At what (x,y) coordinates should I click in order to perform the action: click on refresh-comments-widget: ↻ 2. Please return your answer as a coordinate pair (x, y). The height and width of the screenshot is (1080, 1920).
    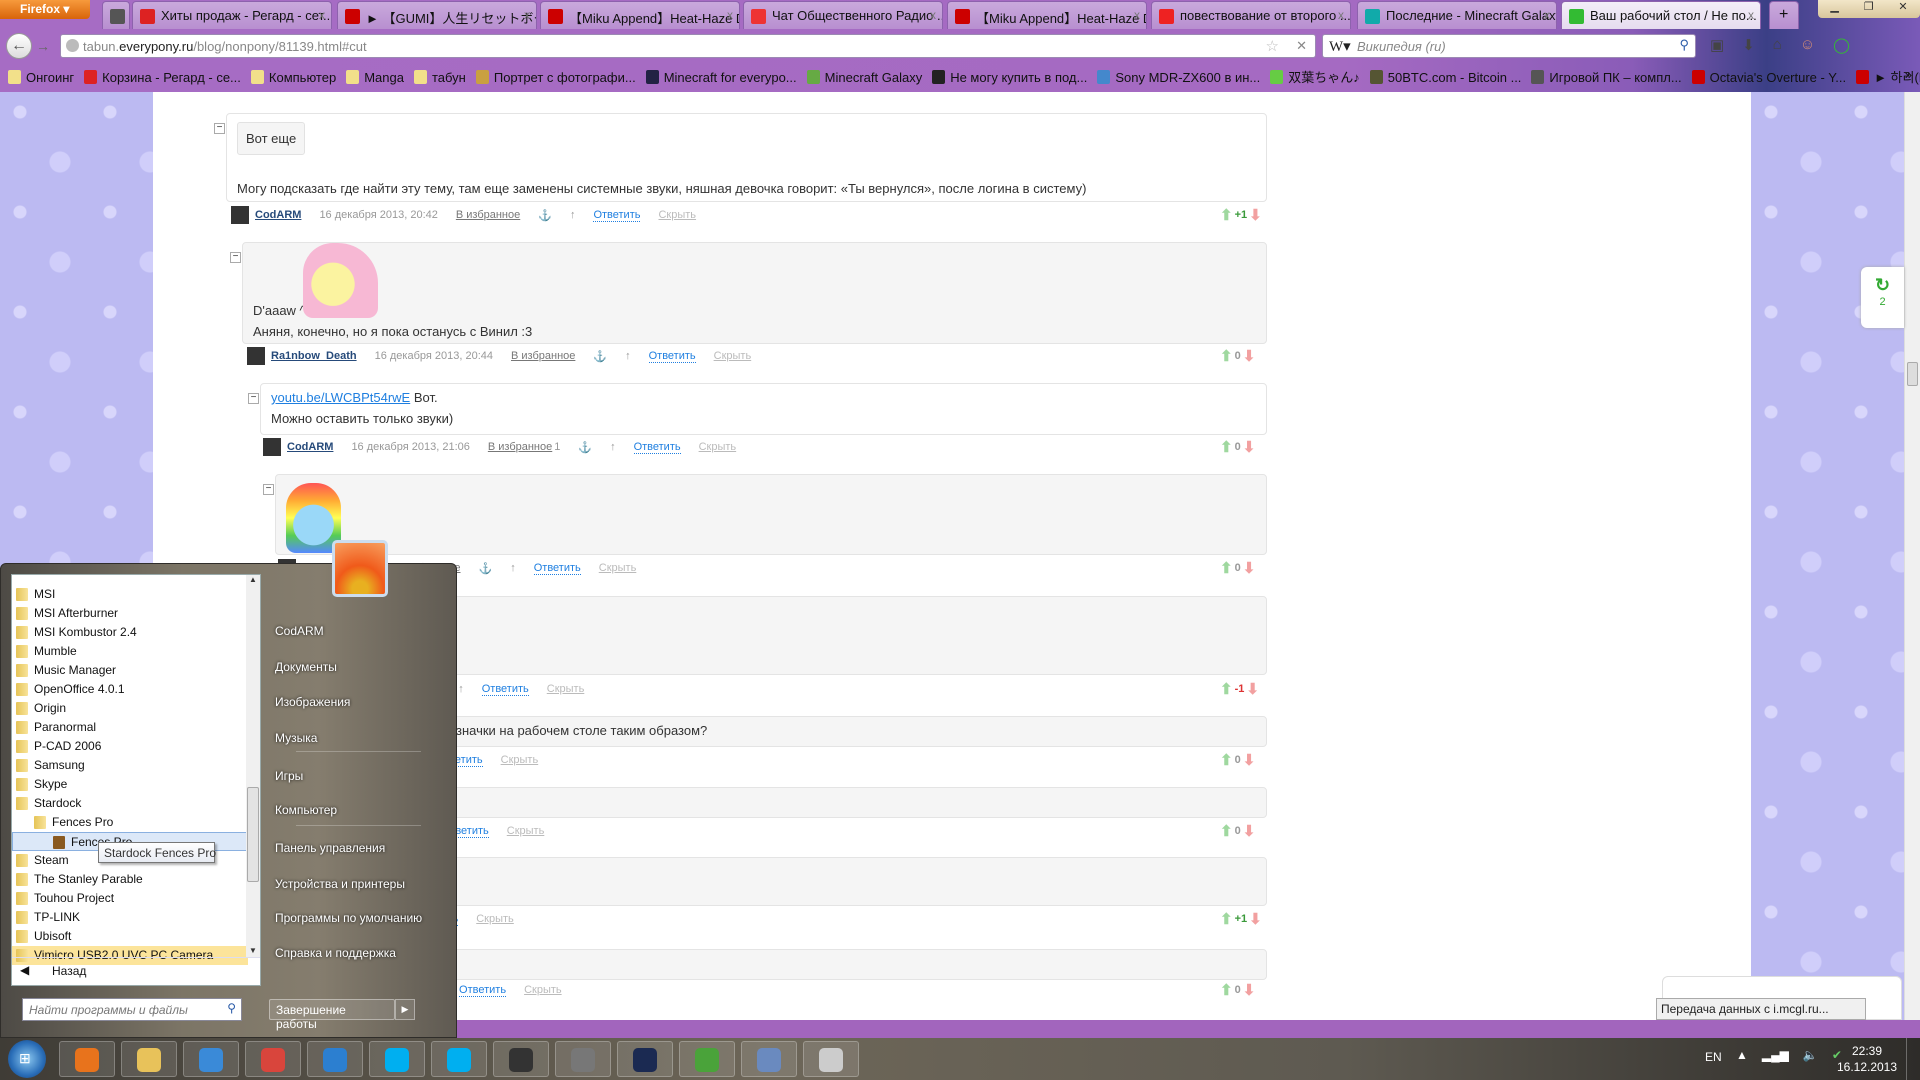
    Looking at the image, I should click on (1882, 297).